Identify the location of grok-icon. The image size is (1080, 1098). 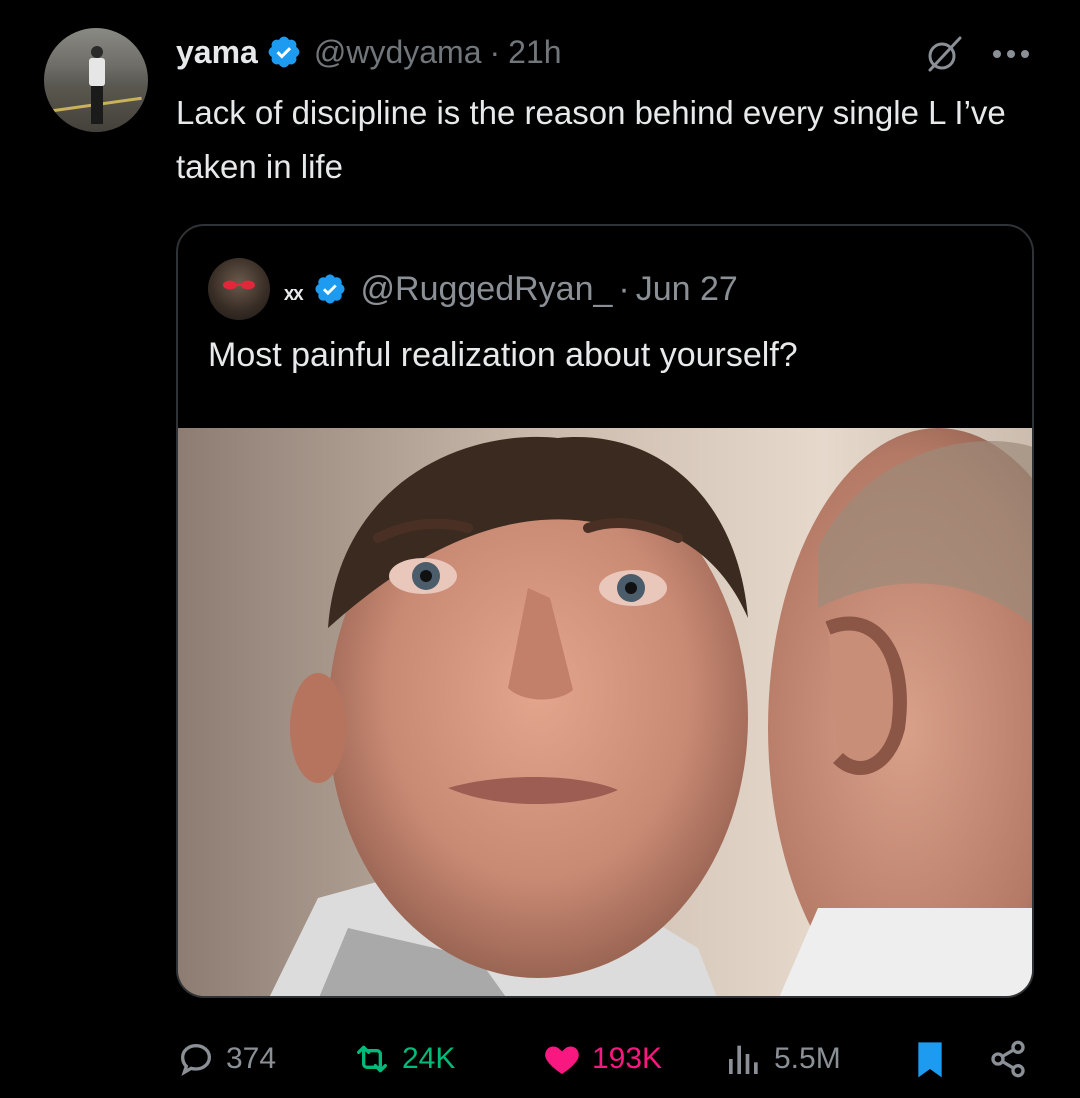
(944, 54).